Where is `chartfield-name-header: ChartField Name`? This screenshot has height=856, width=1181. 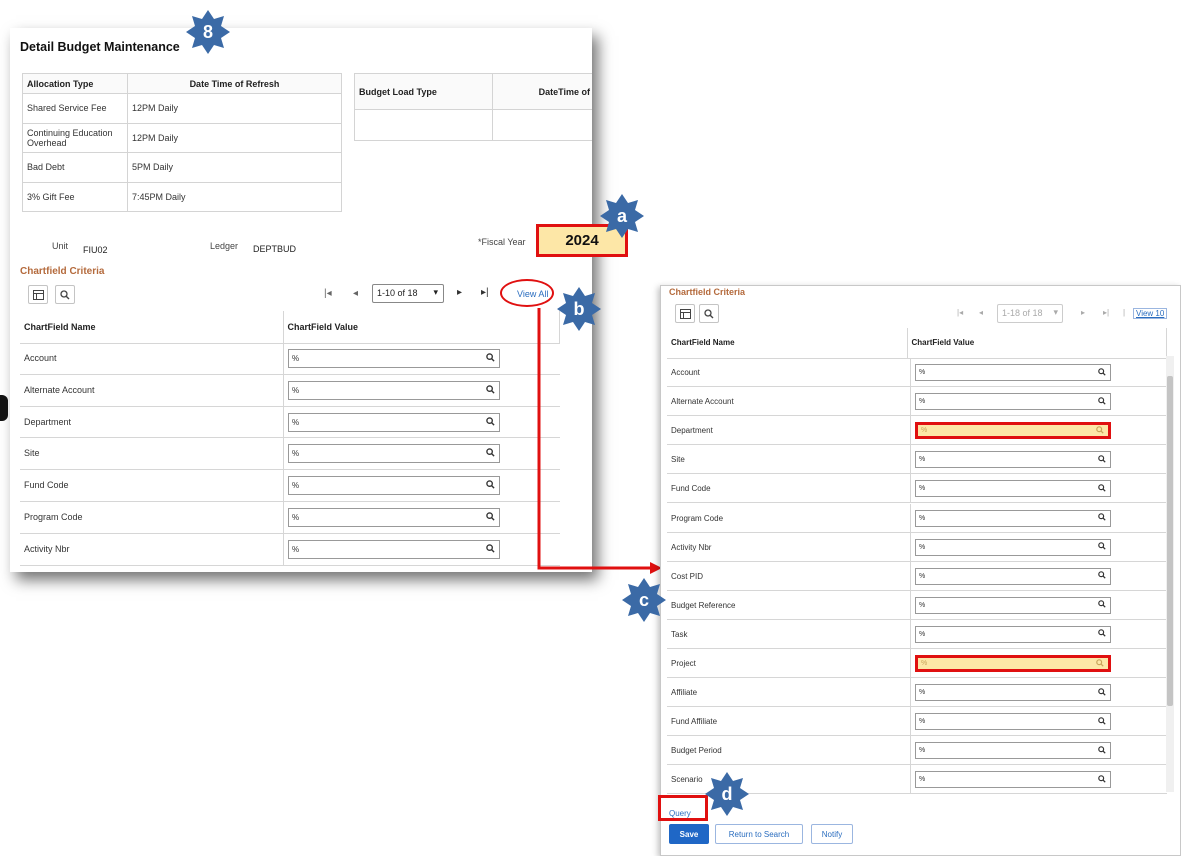
chartfield-name-header: ChartField Name is located at coordinates (787, 343).